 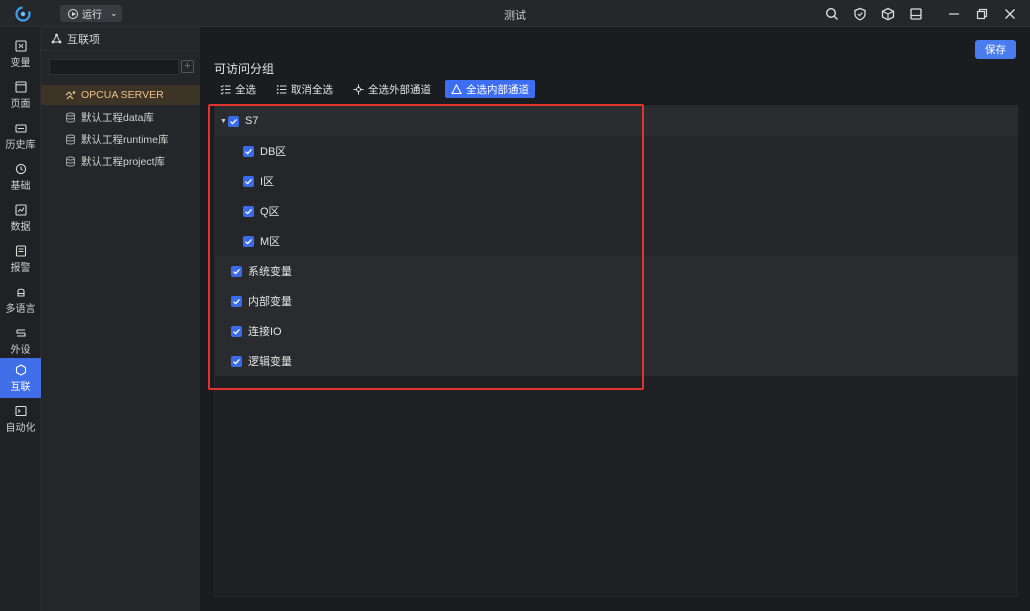 What do you see at coordinates (70, 94) in the screenshot?
I see `opcua-icon` at bounding box center [70, 94].